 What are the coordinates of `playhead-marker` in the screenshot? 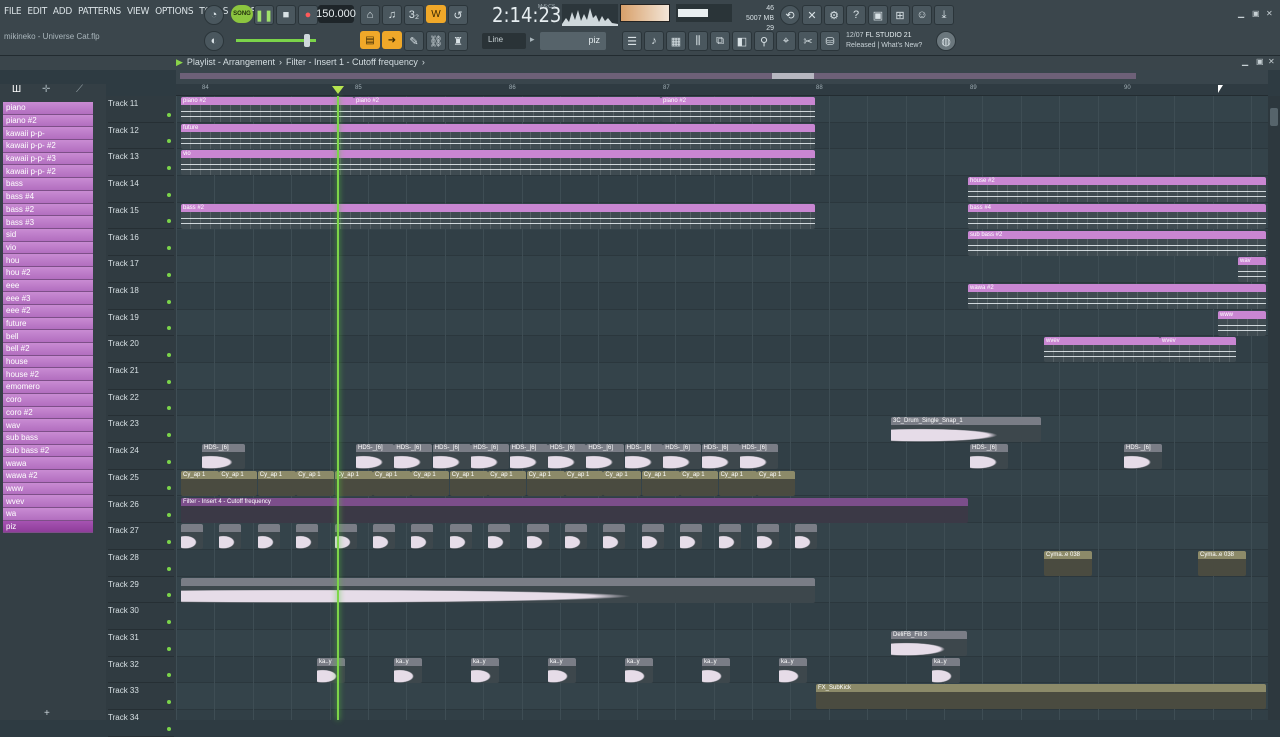 It's located at (338, 90).